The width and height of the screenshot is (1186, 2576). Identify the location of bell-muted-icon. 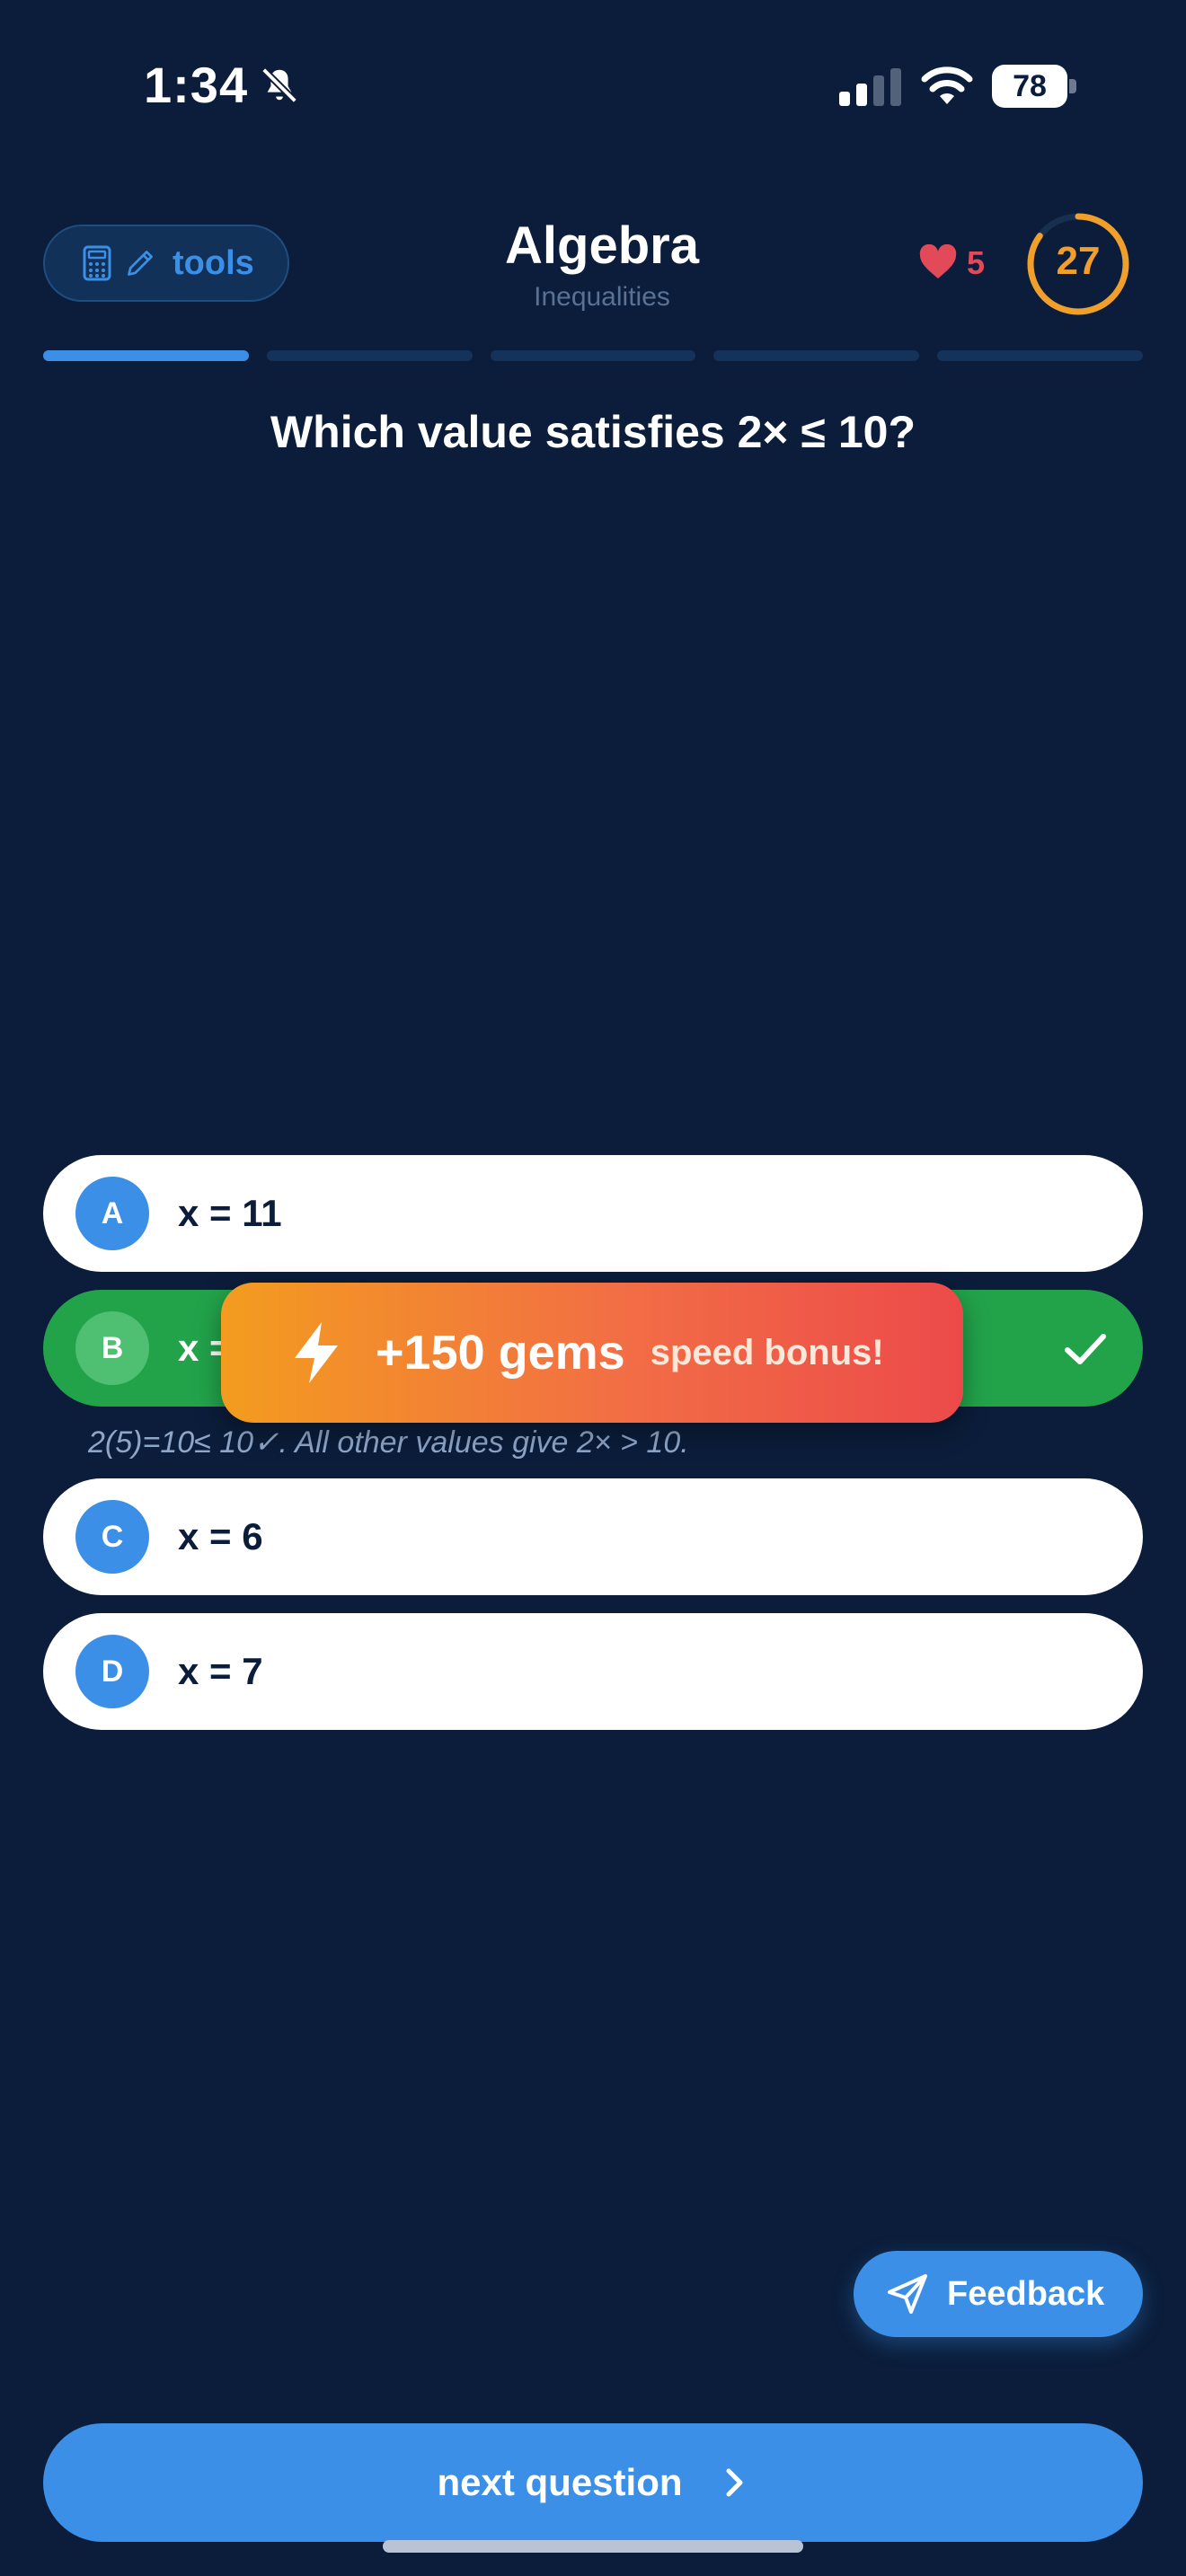
(279, 85).